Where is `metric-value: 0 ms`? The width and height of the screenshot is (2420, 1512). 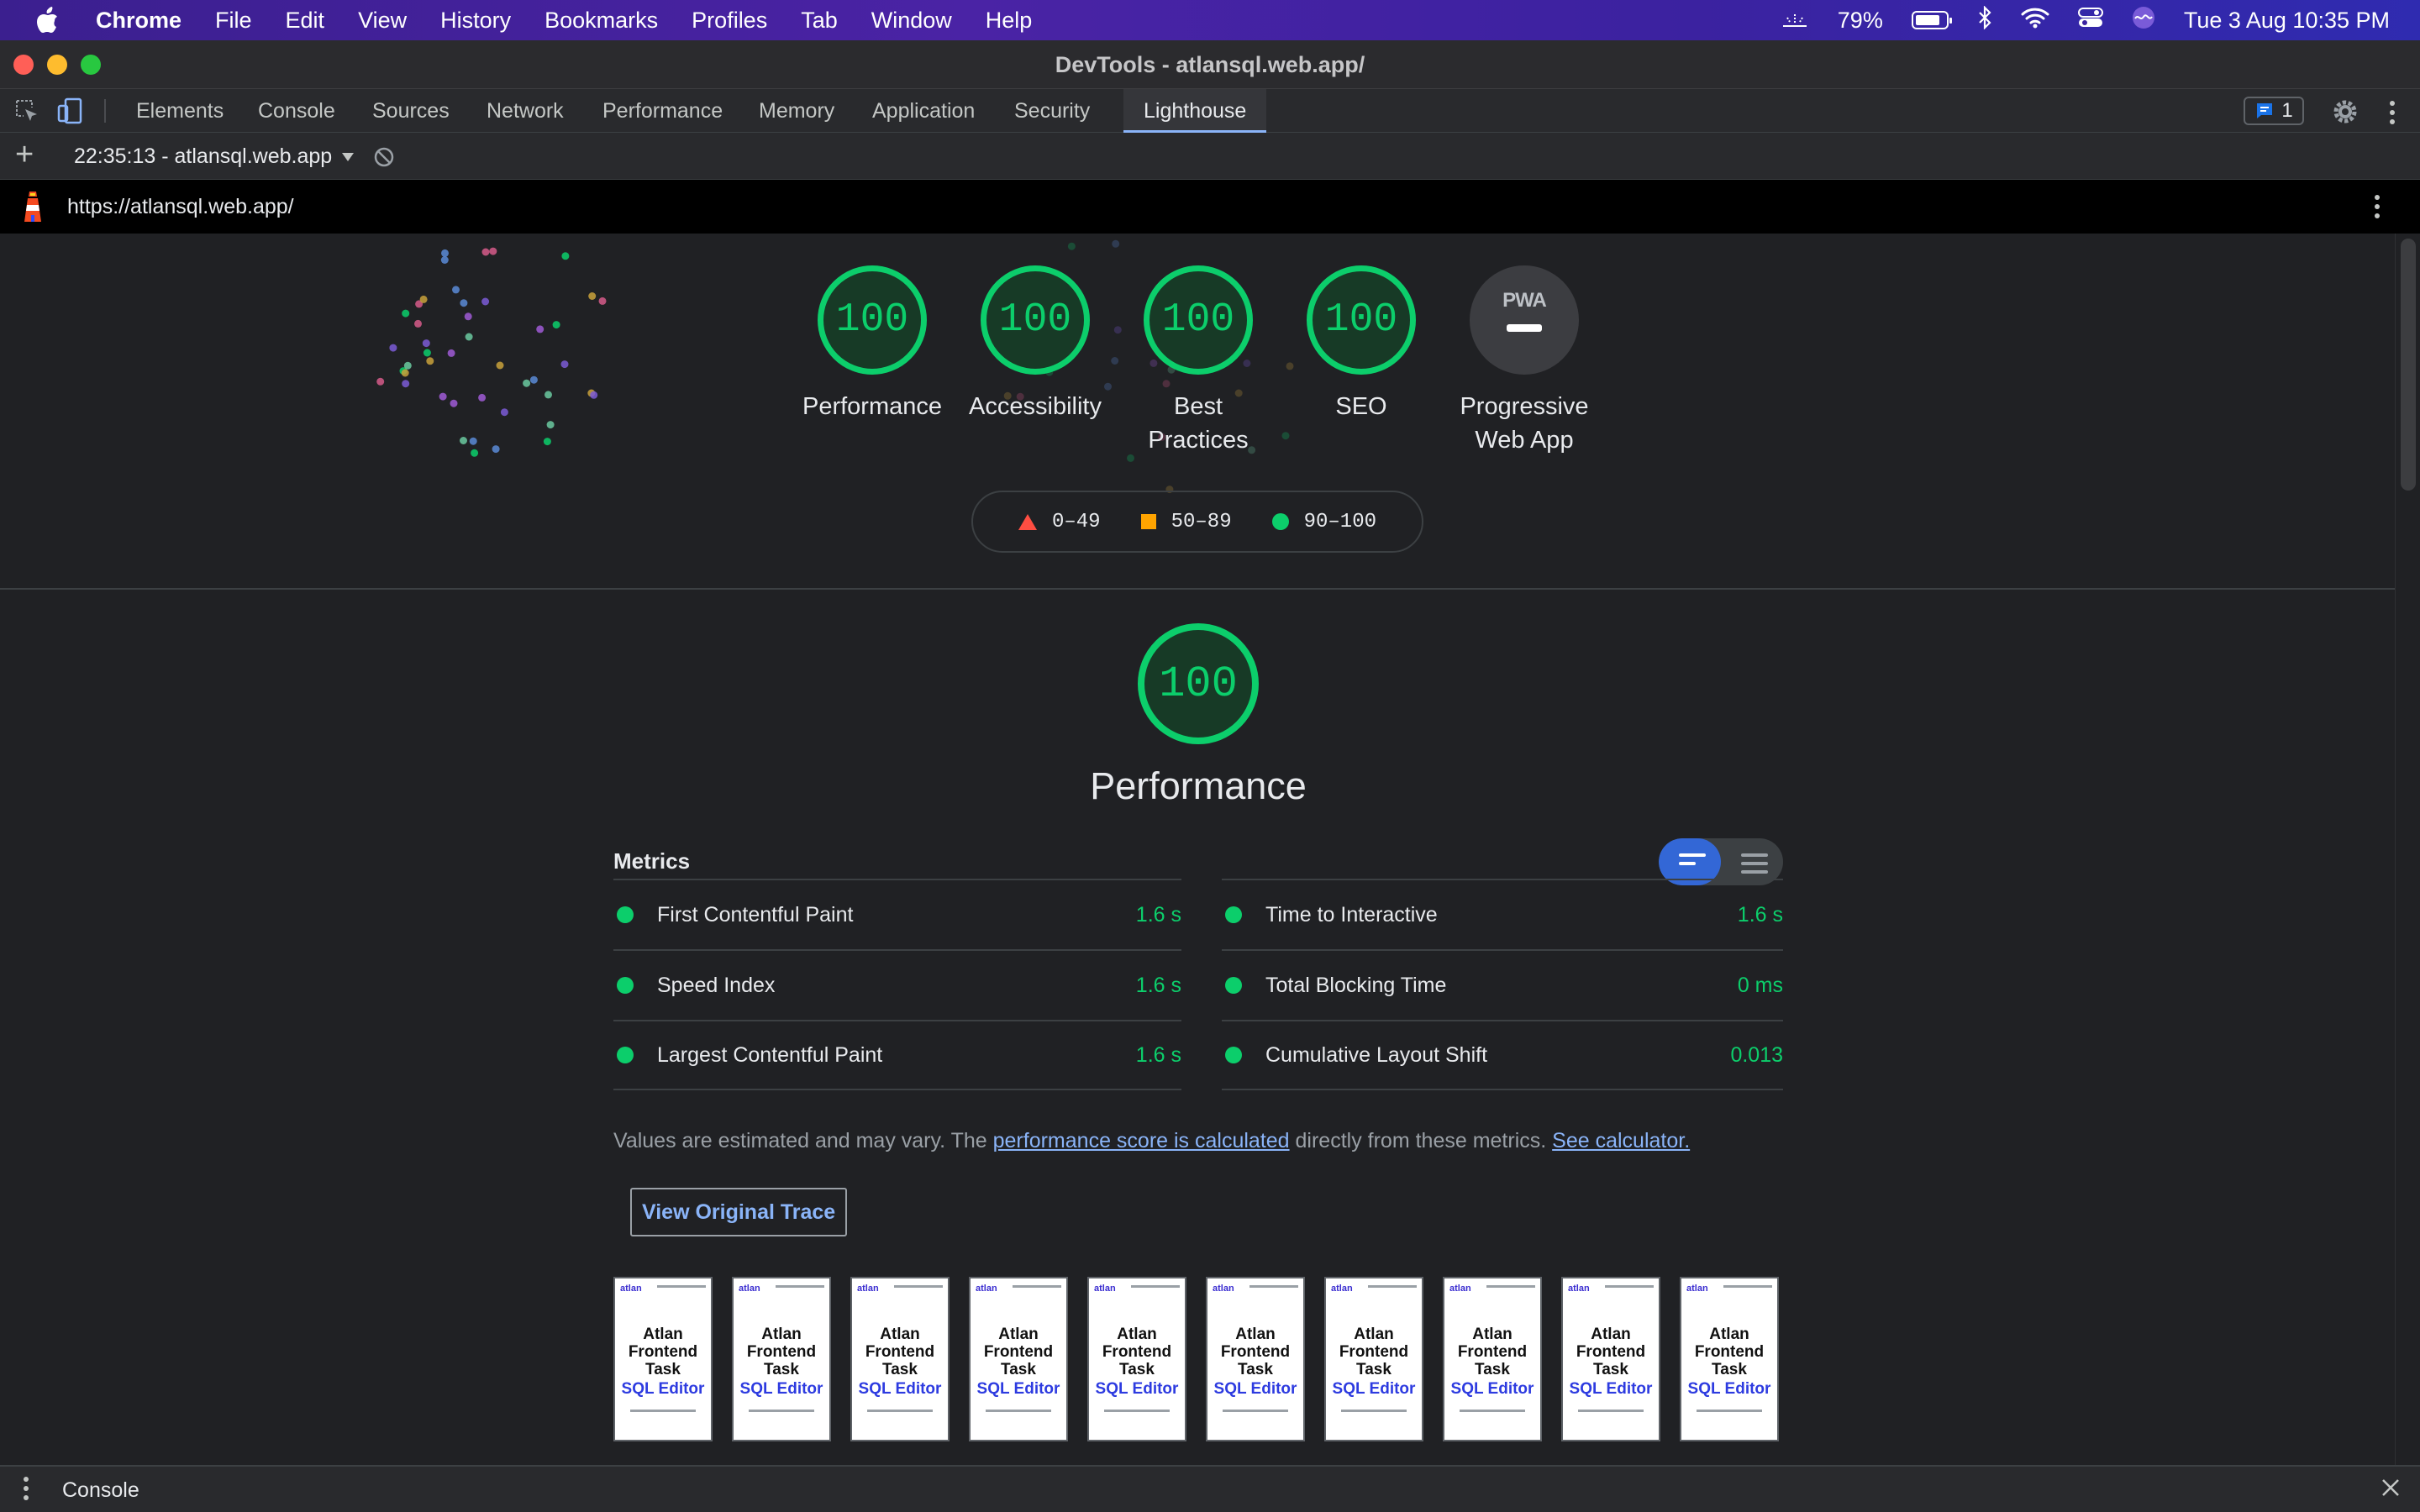 metric-value: 0 ms is located at coordinates (1760, 985).